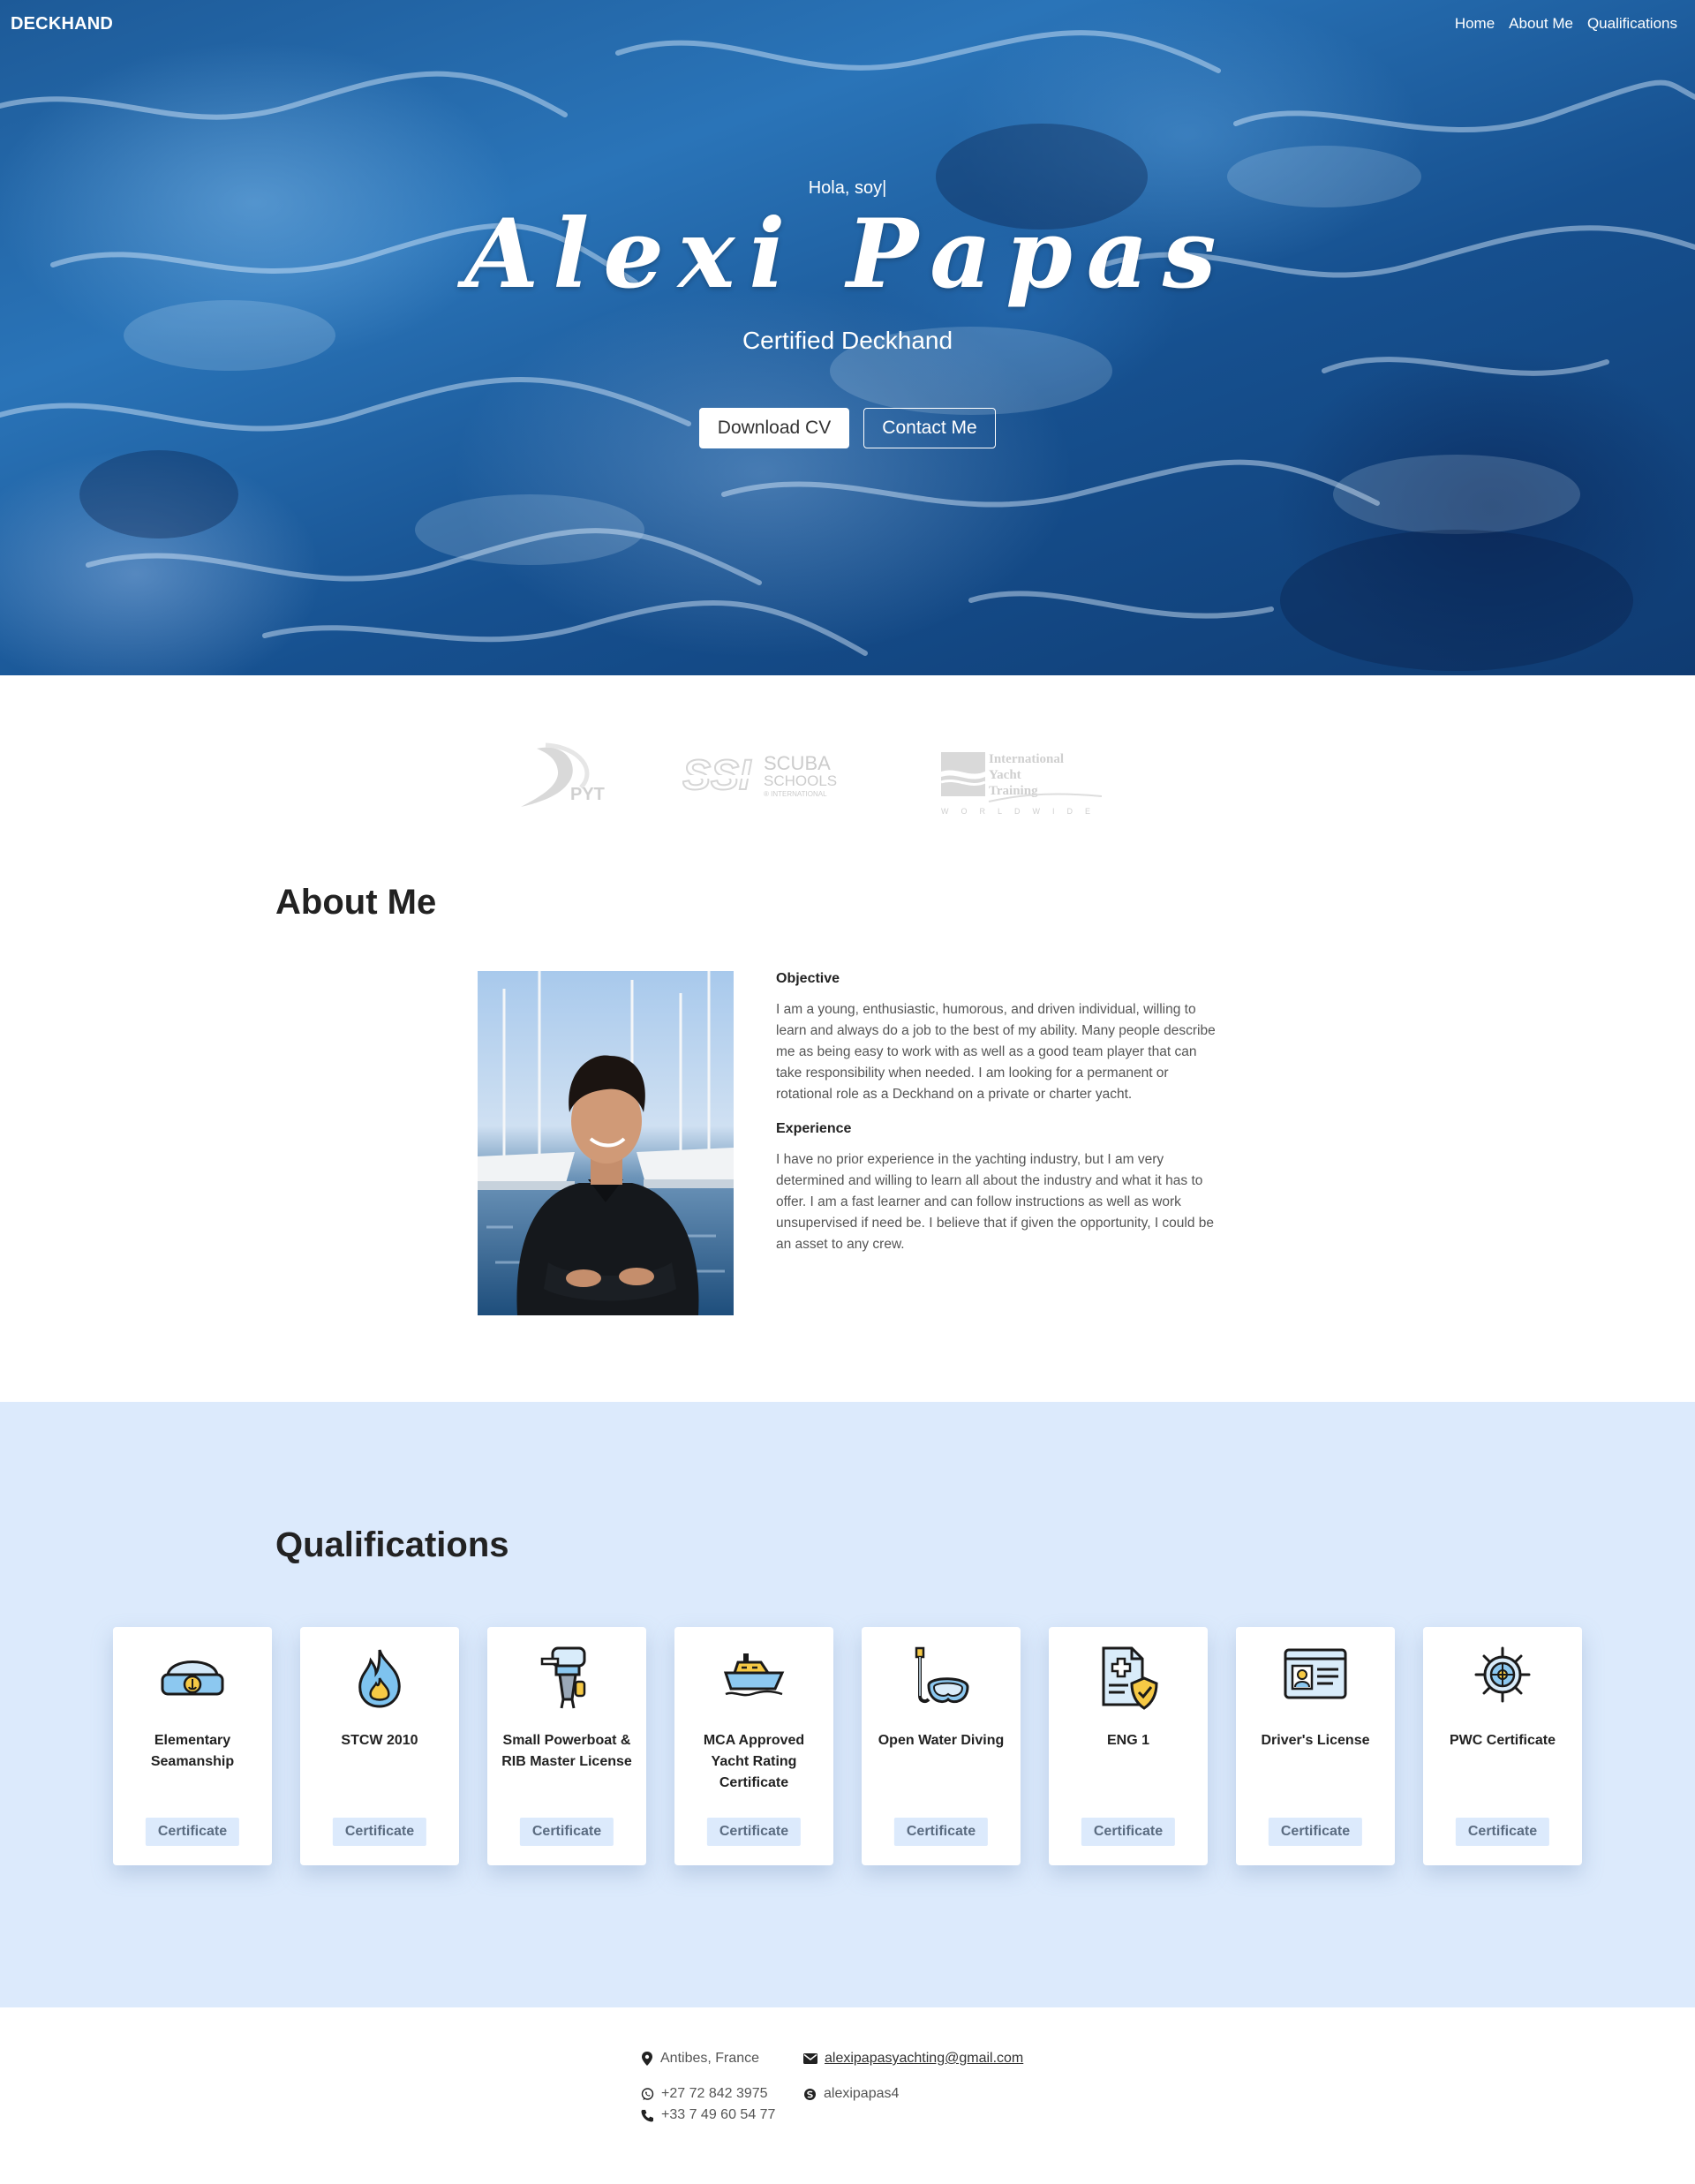 The image size is (1695, 2184). Describe the element at coordinates (392, 1544) in the screenshot. I see `qualifications-title: Qualifications` at that location.